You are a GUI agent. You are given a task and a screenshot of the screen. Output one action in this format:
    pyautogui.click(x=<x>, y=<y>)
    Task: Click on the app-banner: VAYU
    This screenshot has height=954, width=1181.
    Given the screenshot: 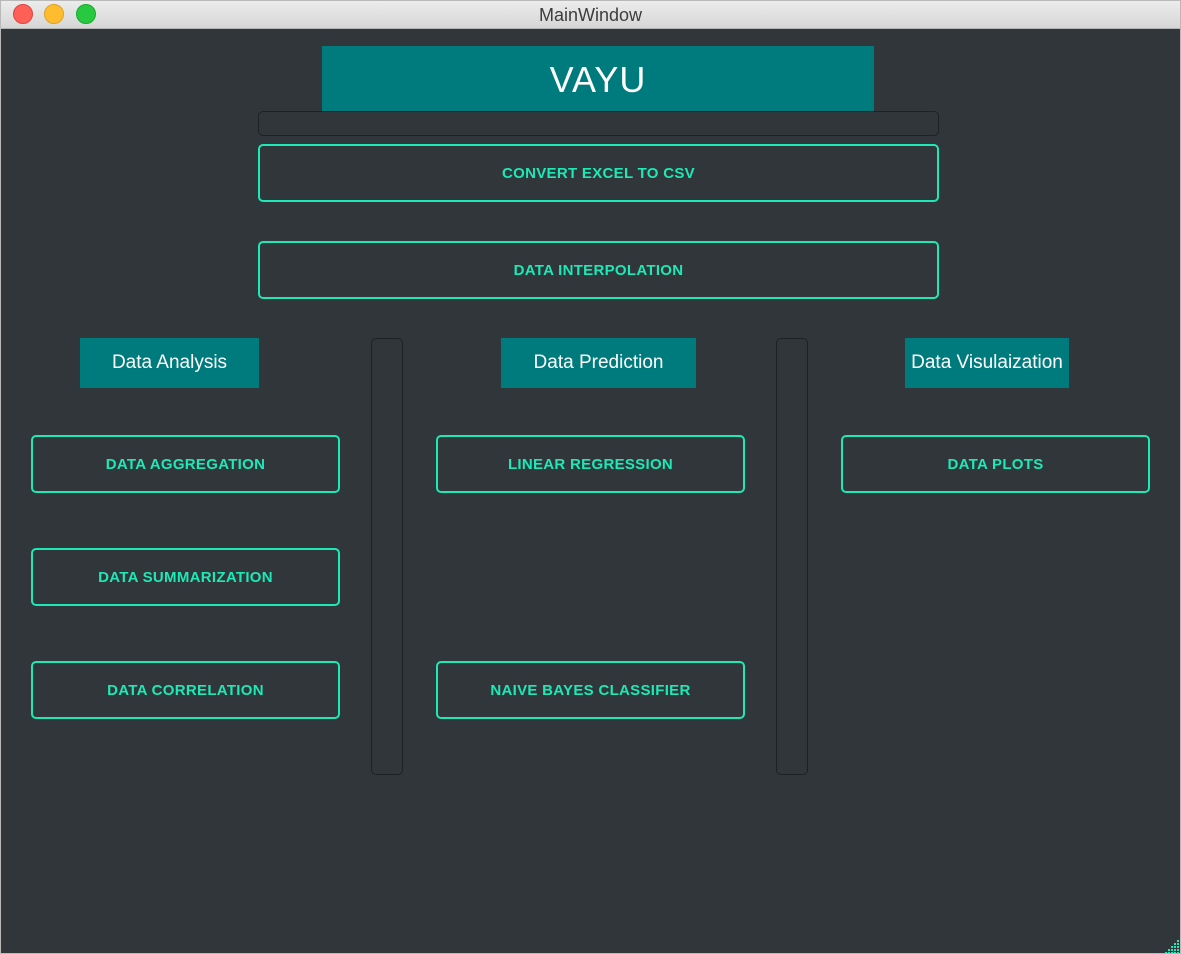 What is the action you would take?
    pyautogui.click(x=598, y=78)
    